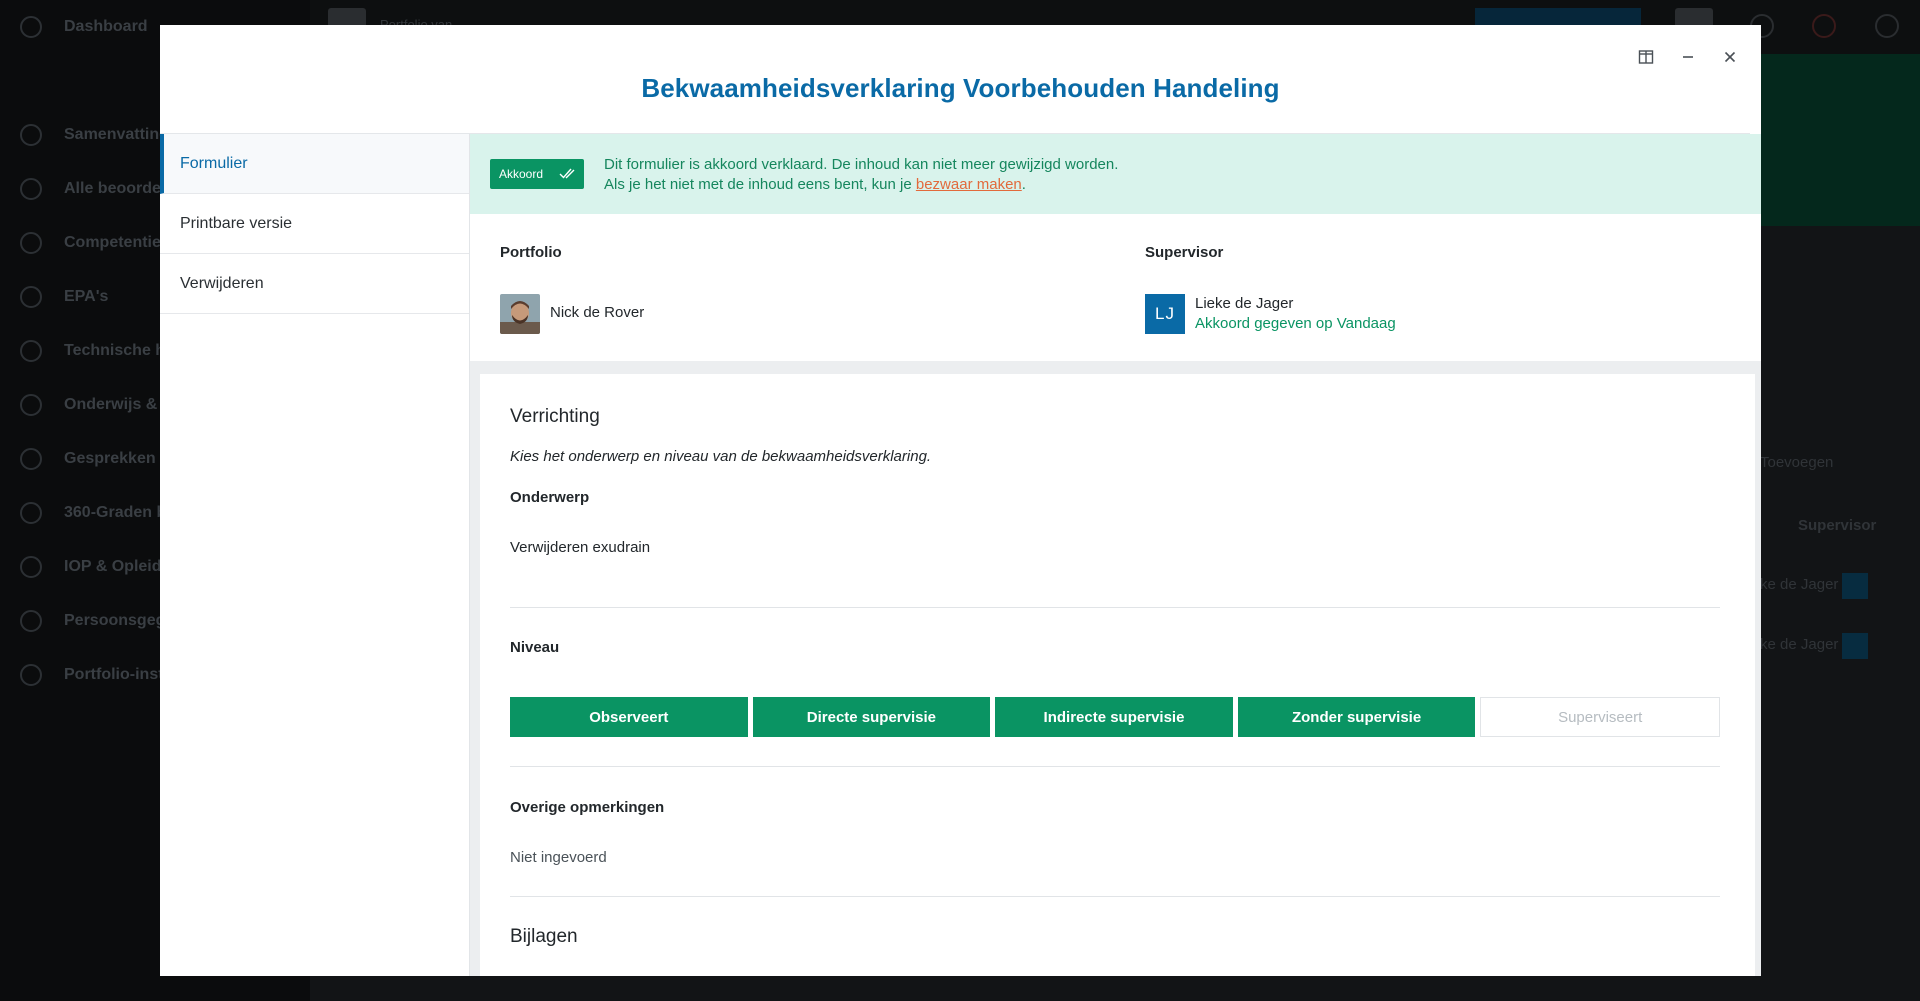 The width and height of the screenshot is (1920, 1001). What do you see at coordinates (314, 164) in the screenshot?
I see `nav-item-formulier: Formulier` at bounding box center [314, 164].